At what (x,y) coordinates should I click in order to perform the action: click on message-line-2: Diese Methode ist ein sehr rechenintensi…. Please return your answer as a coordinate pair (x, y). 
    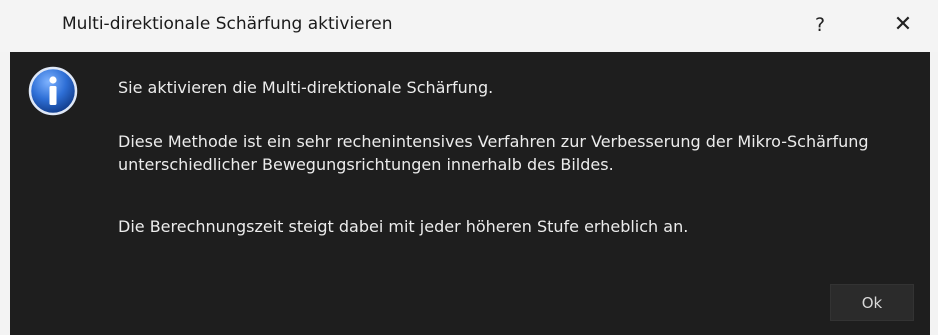
    Looking at the image, I should click on (493, 153).